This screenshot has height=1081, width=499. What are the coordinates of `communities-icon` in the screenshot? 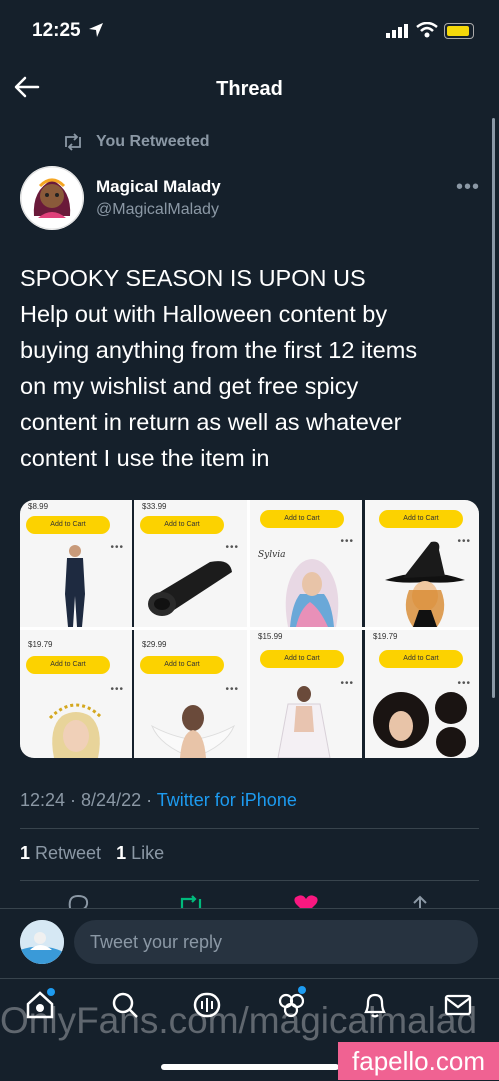 It's located at (292, 1005).